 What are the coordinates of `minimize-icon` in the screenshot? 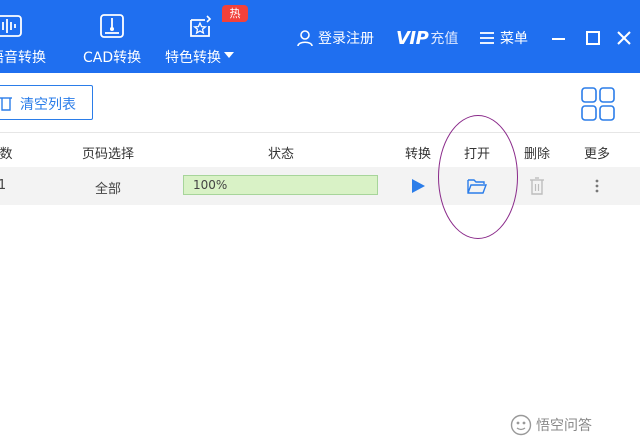 It's located at (559, 38).